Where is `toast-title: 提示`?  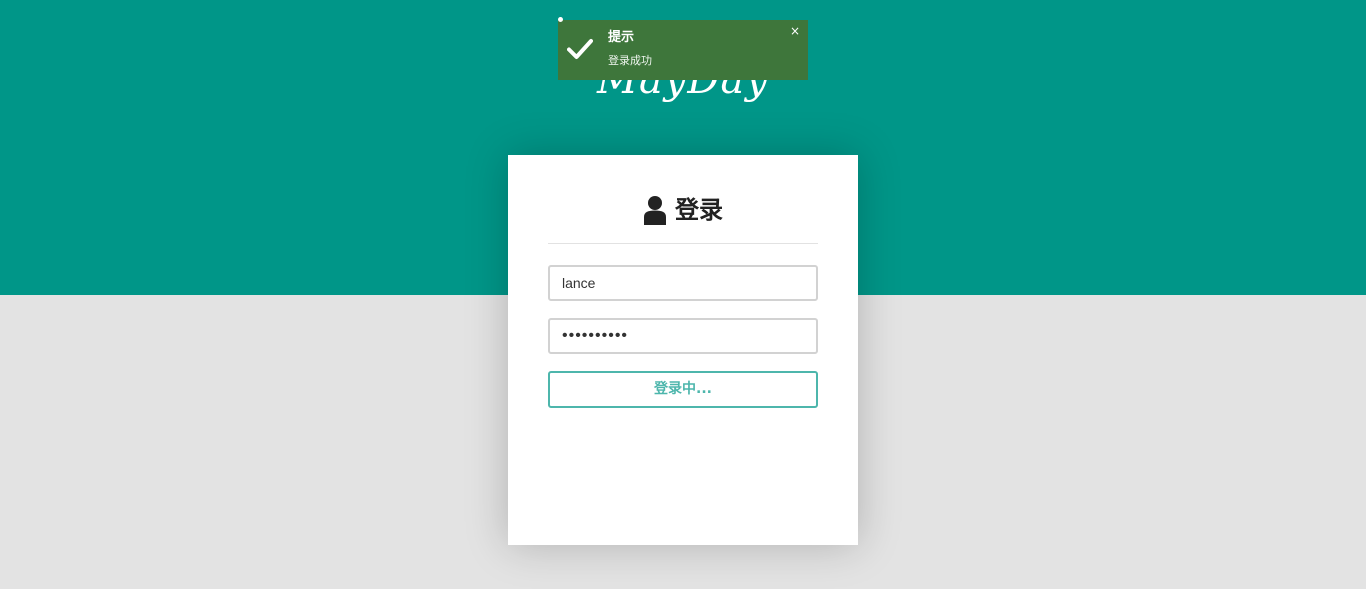
toast-title: 提示 is located at coordinates (621, 37).